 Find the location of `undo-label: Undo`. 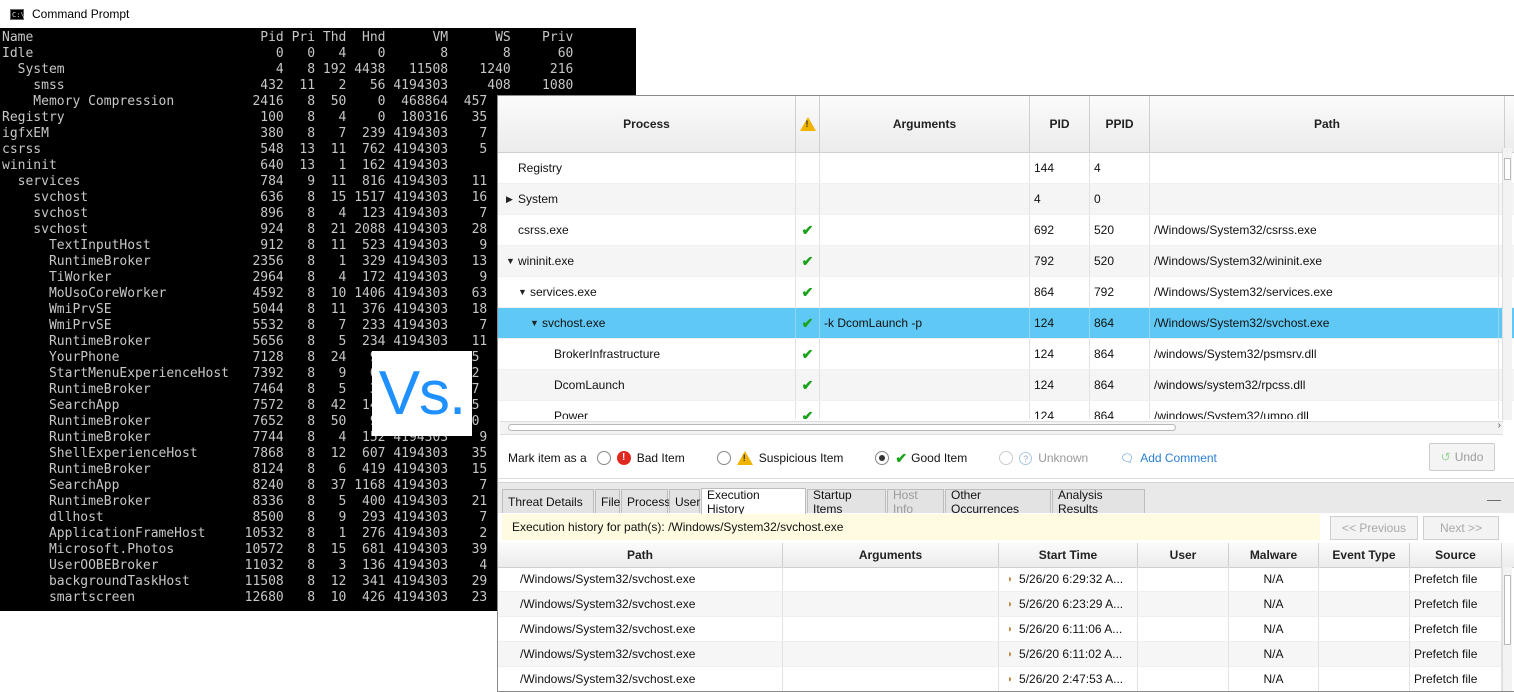

undo-label: Undo is located at coordinates (1469, 457).